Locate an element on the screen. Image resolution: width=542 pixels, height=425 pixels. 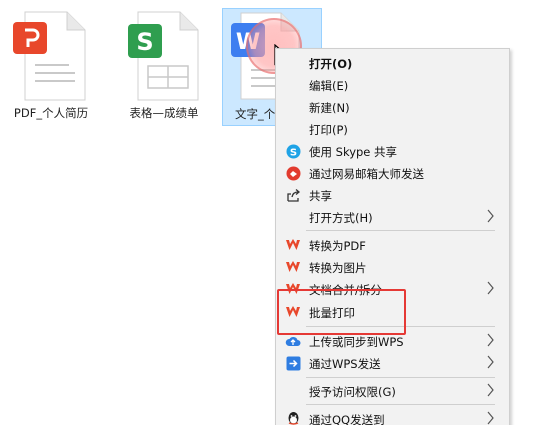
menu-item-label: 打开(O) is located at coordinates (331, 64).